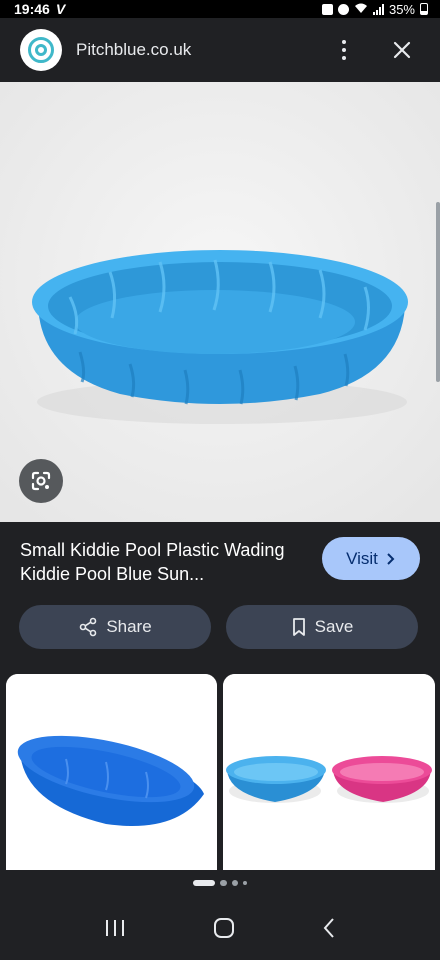  What do you see at coordinates (378, 9) in the screenshot?
I see `signal-icon` at bounding box center [378, 9].